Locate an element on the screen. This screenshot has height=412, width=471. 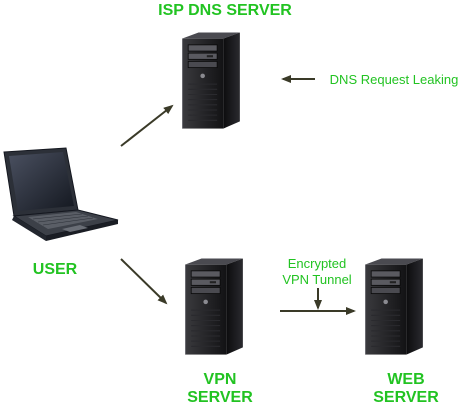
vpn-server-label: VPN SERVER is located at coordinates (220, 389).